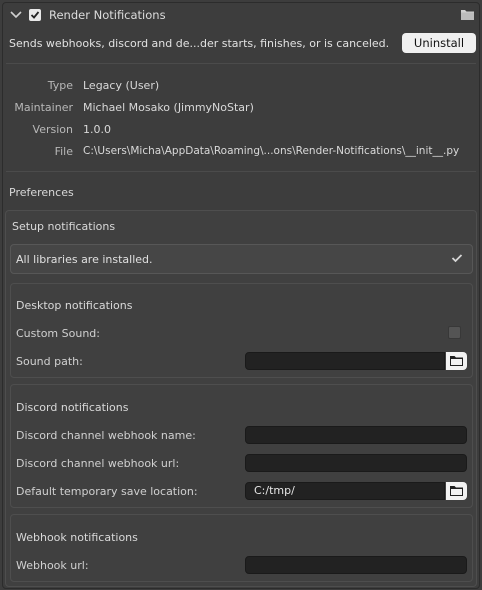  I want to click on save-location-label: Default temporary save location:, so click(107, 491).